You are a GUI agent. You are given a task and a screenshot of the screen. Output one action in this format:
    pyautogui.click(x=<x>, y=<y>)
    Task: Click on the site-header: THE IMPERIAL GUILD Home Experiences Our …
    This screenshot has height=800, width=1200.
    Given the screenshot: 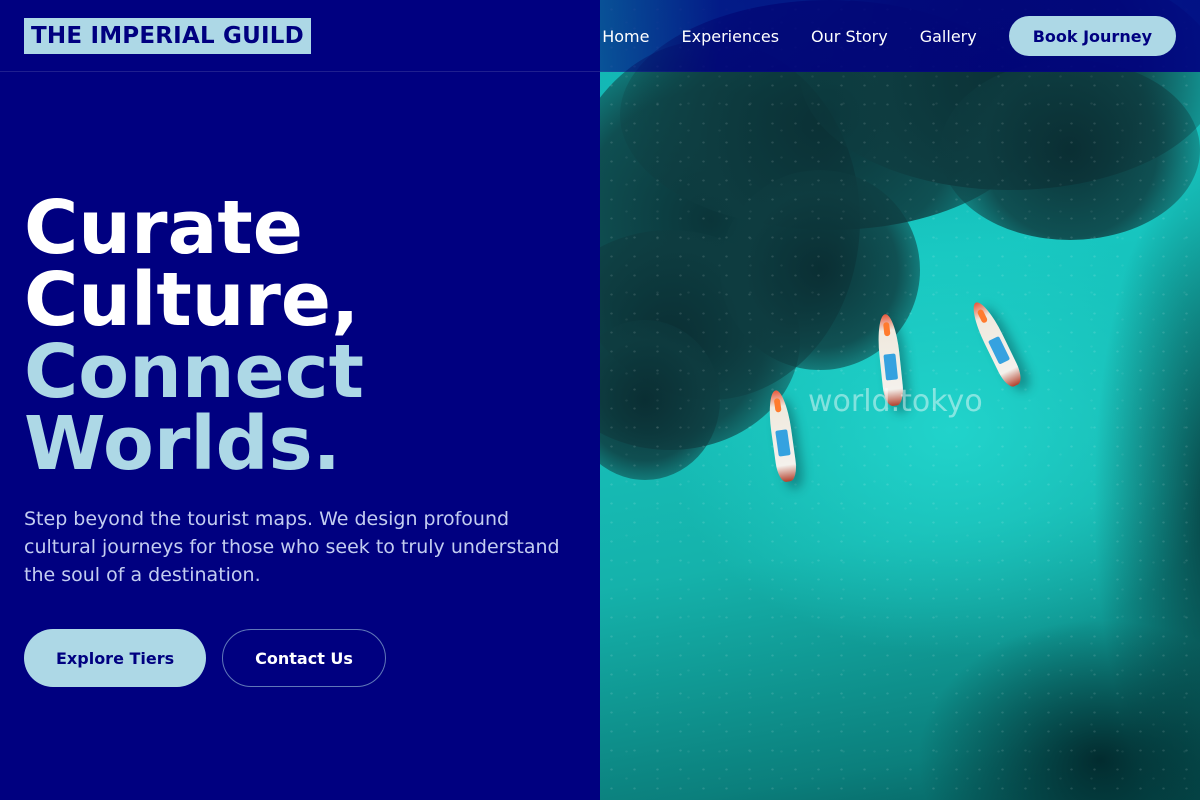 What is the action you would take?
    pyautogui.click(x=600, y=36)
    